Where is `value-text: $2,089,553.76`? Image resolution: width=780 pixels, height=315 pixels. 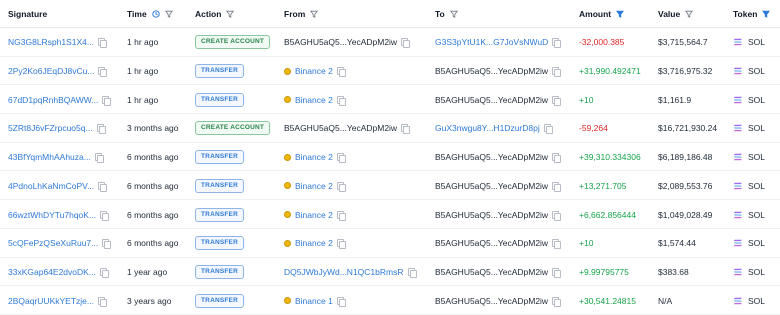 value-text: $2,089,553.76 is located at coordinates (685, 185).